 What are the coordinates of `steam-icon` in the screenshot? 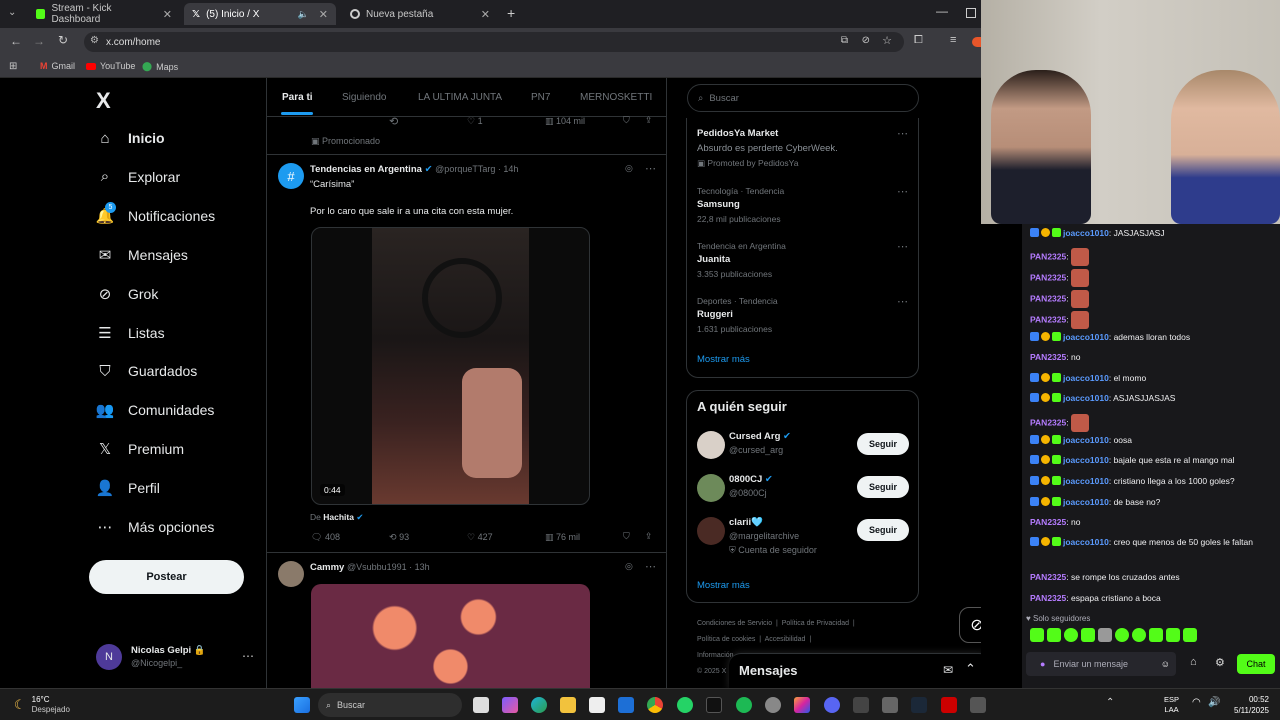 It's located at (919, 705).